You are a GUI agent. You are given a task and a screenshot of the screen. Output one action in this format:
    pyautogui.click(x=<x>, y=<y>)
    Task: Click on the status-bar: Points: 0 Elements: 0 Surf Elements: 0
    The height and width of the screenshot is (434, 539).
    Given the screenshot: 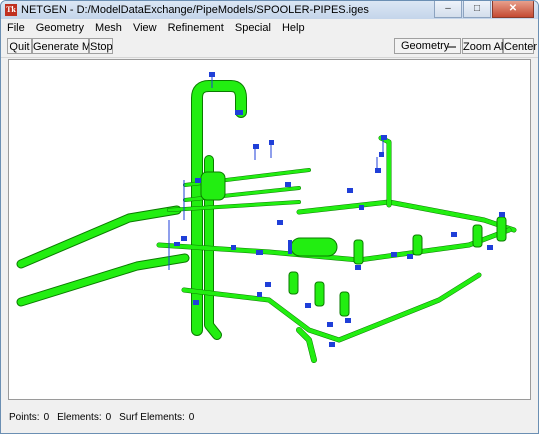 What is the action you would take?
    pyautogui.click(x=269, y=417)
    